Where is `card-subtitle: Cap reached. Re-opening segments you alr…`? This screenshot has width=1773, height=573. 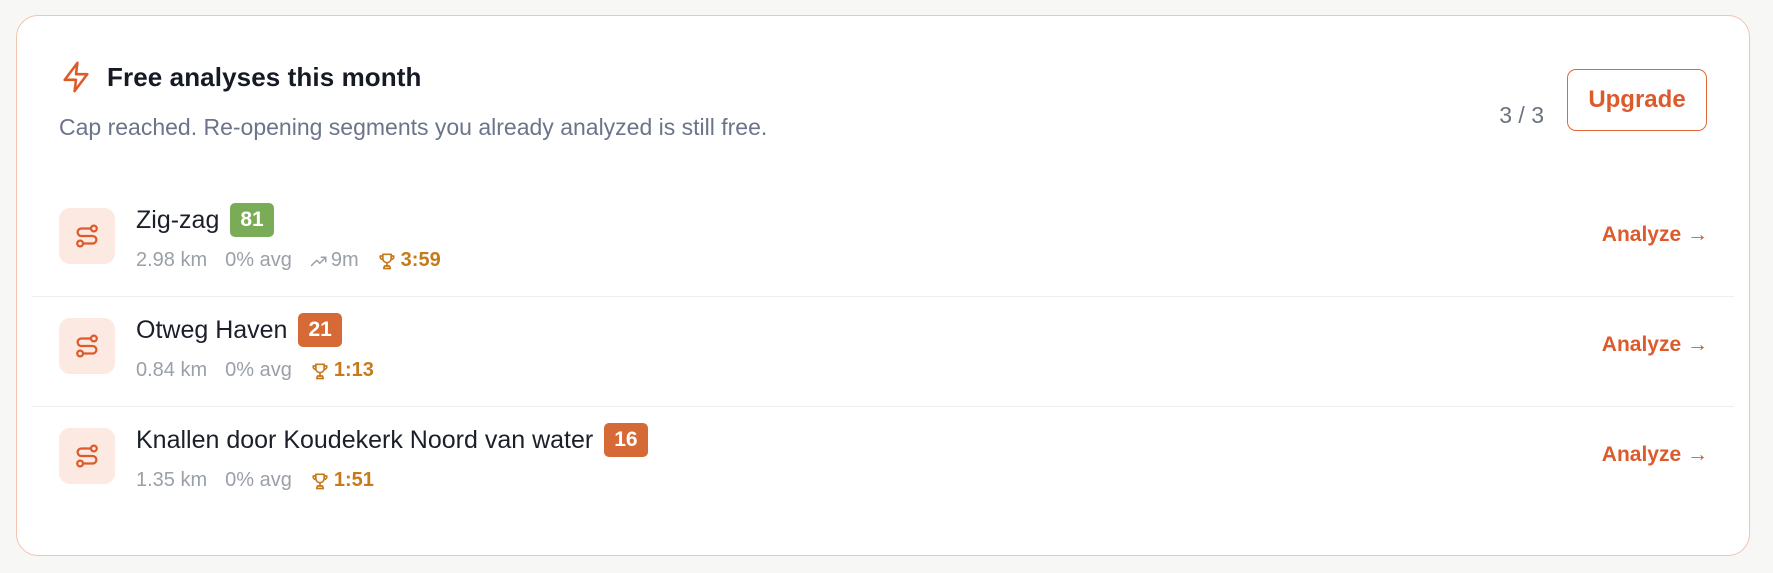
card-subtitle: Cap reached. Re-opening segments you alr… is located at coordinates (413, 127).